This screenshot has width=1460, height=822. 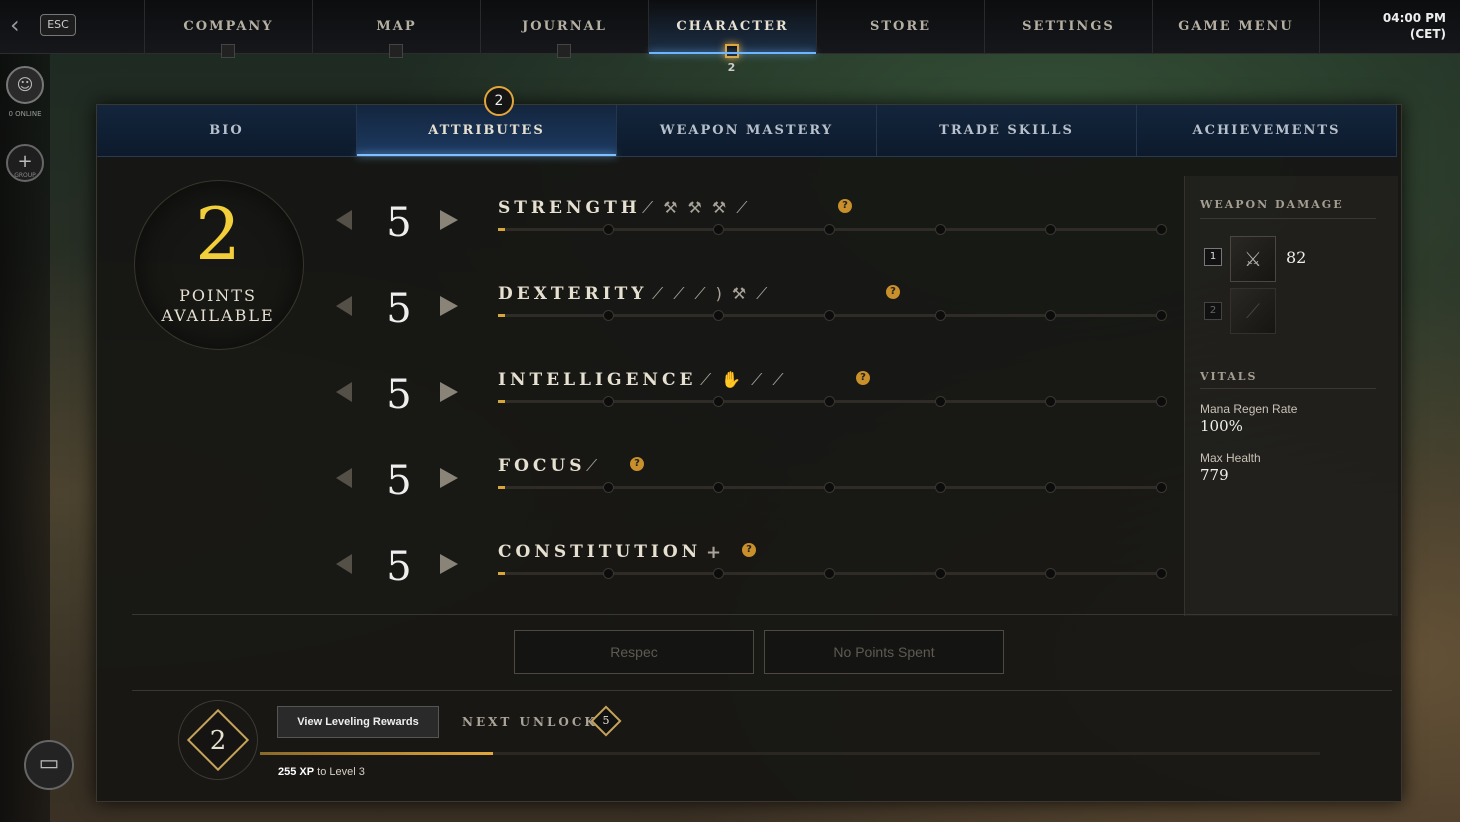 I want to click on attribute-row-constitution: 5 CONSTITUTION + ?, so click(x=755, y=575).